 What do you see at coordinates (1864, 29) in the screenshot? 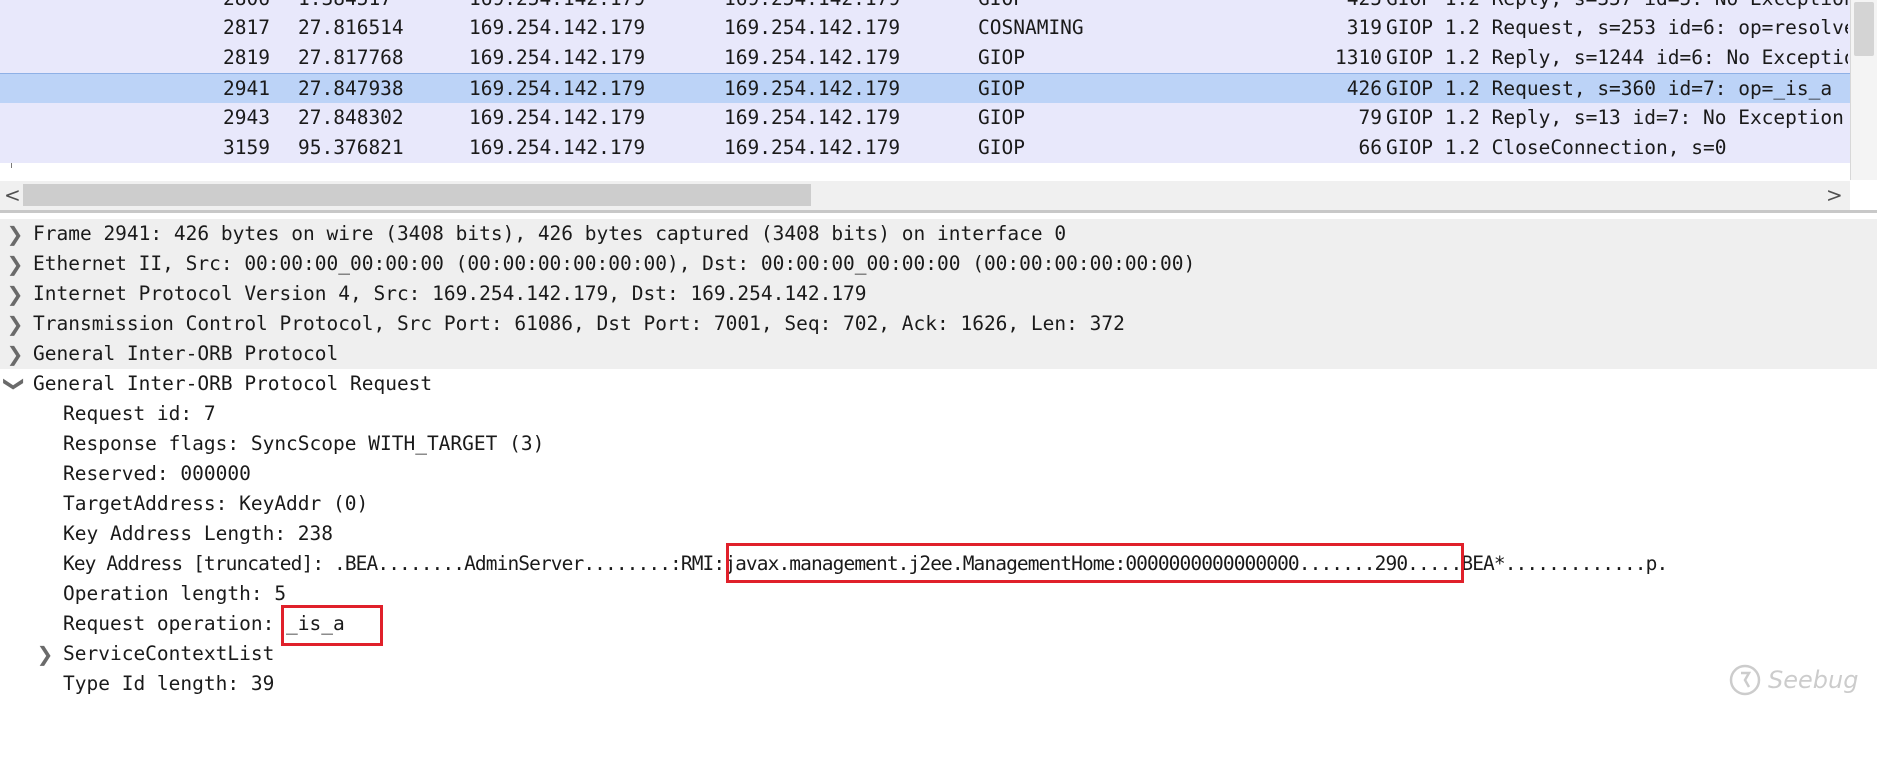
I see `vertical-scrollbar-thumb` at bounding box center [1864, 29].